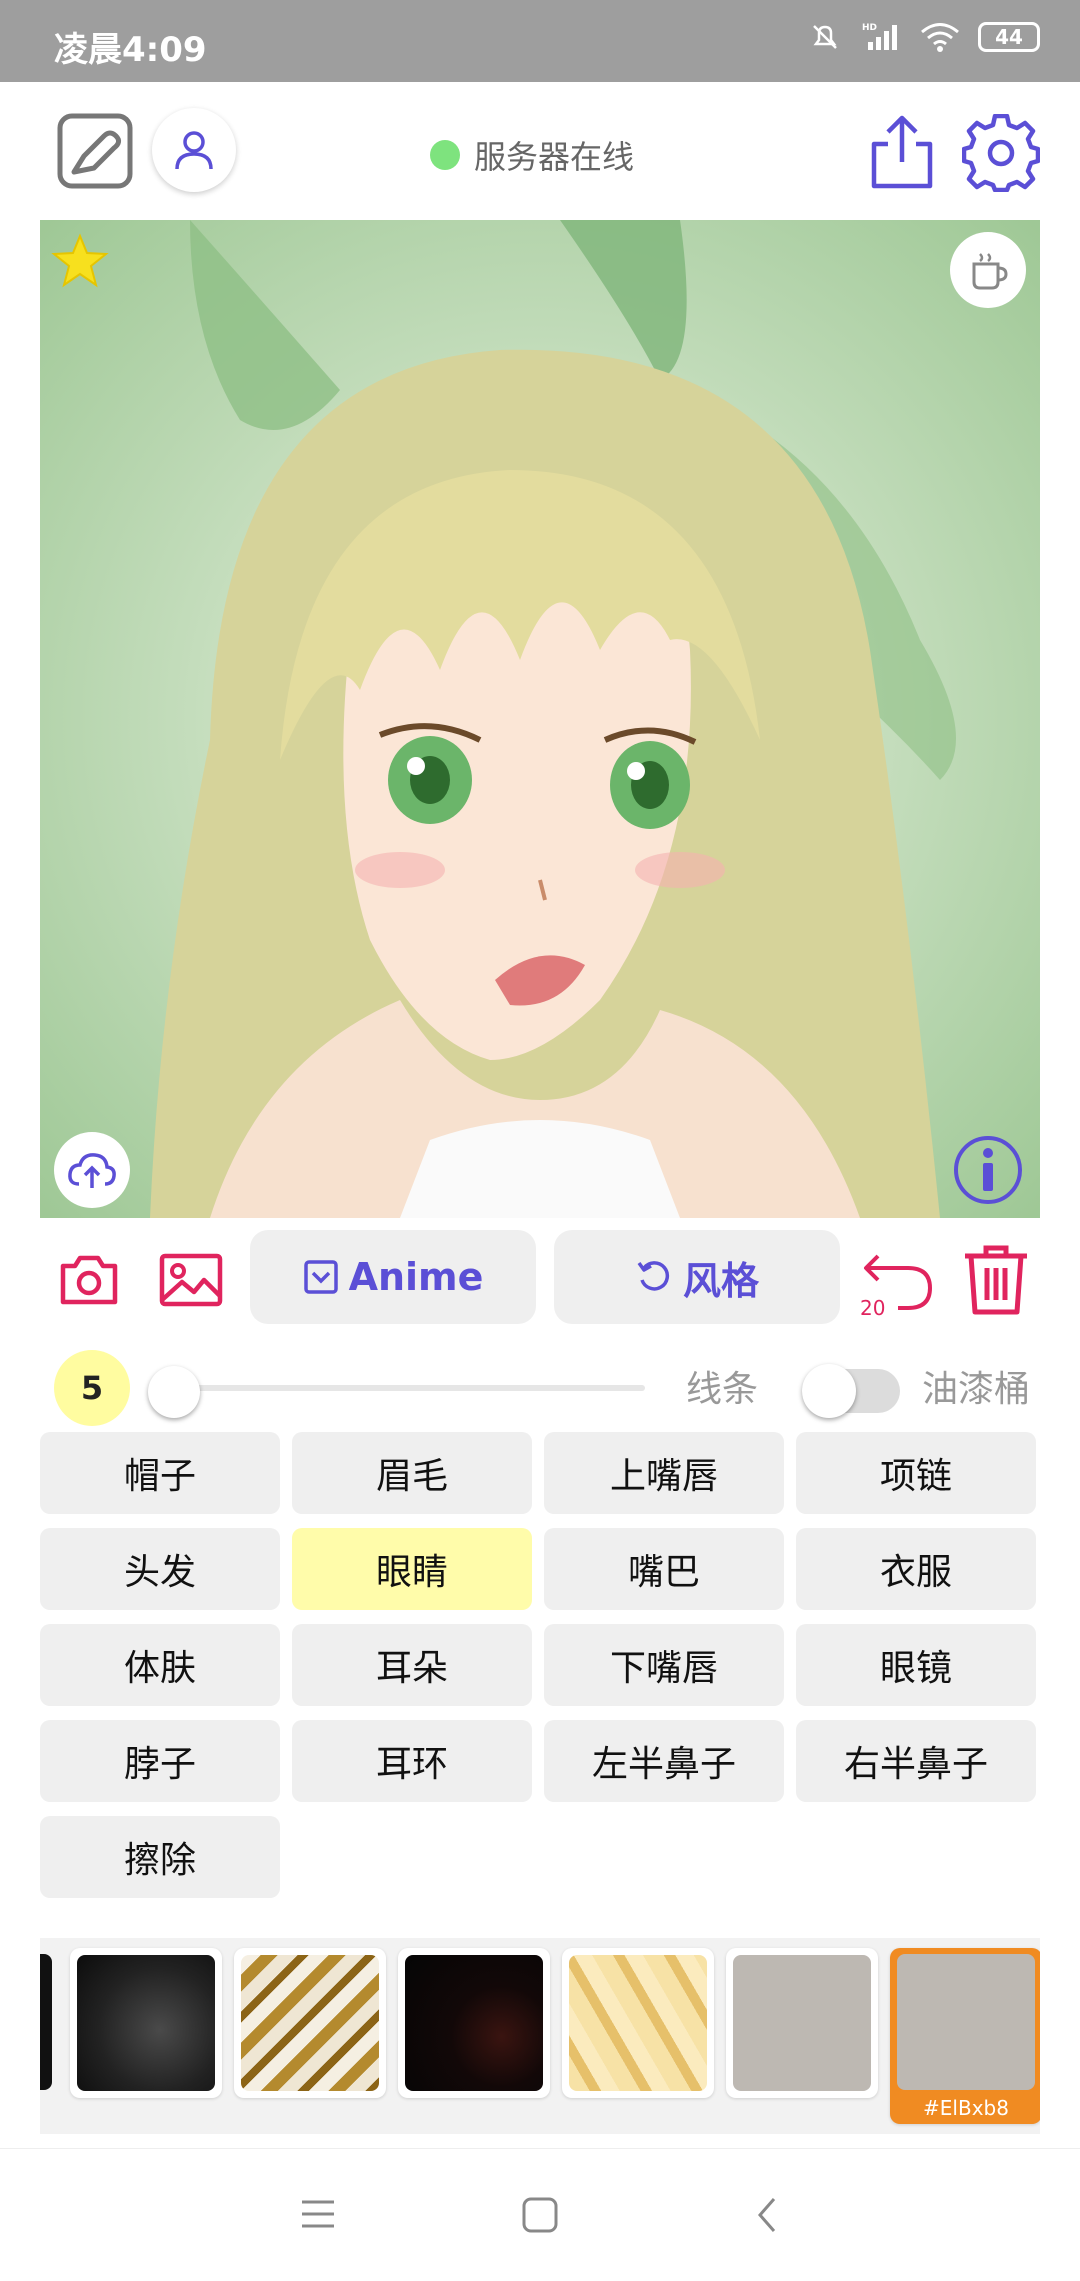 The width and height of the screenshot is (1080, 2281). I want to click on share-button, so click(902, 152).